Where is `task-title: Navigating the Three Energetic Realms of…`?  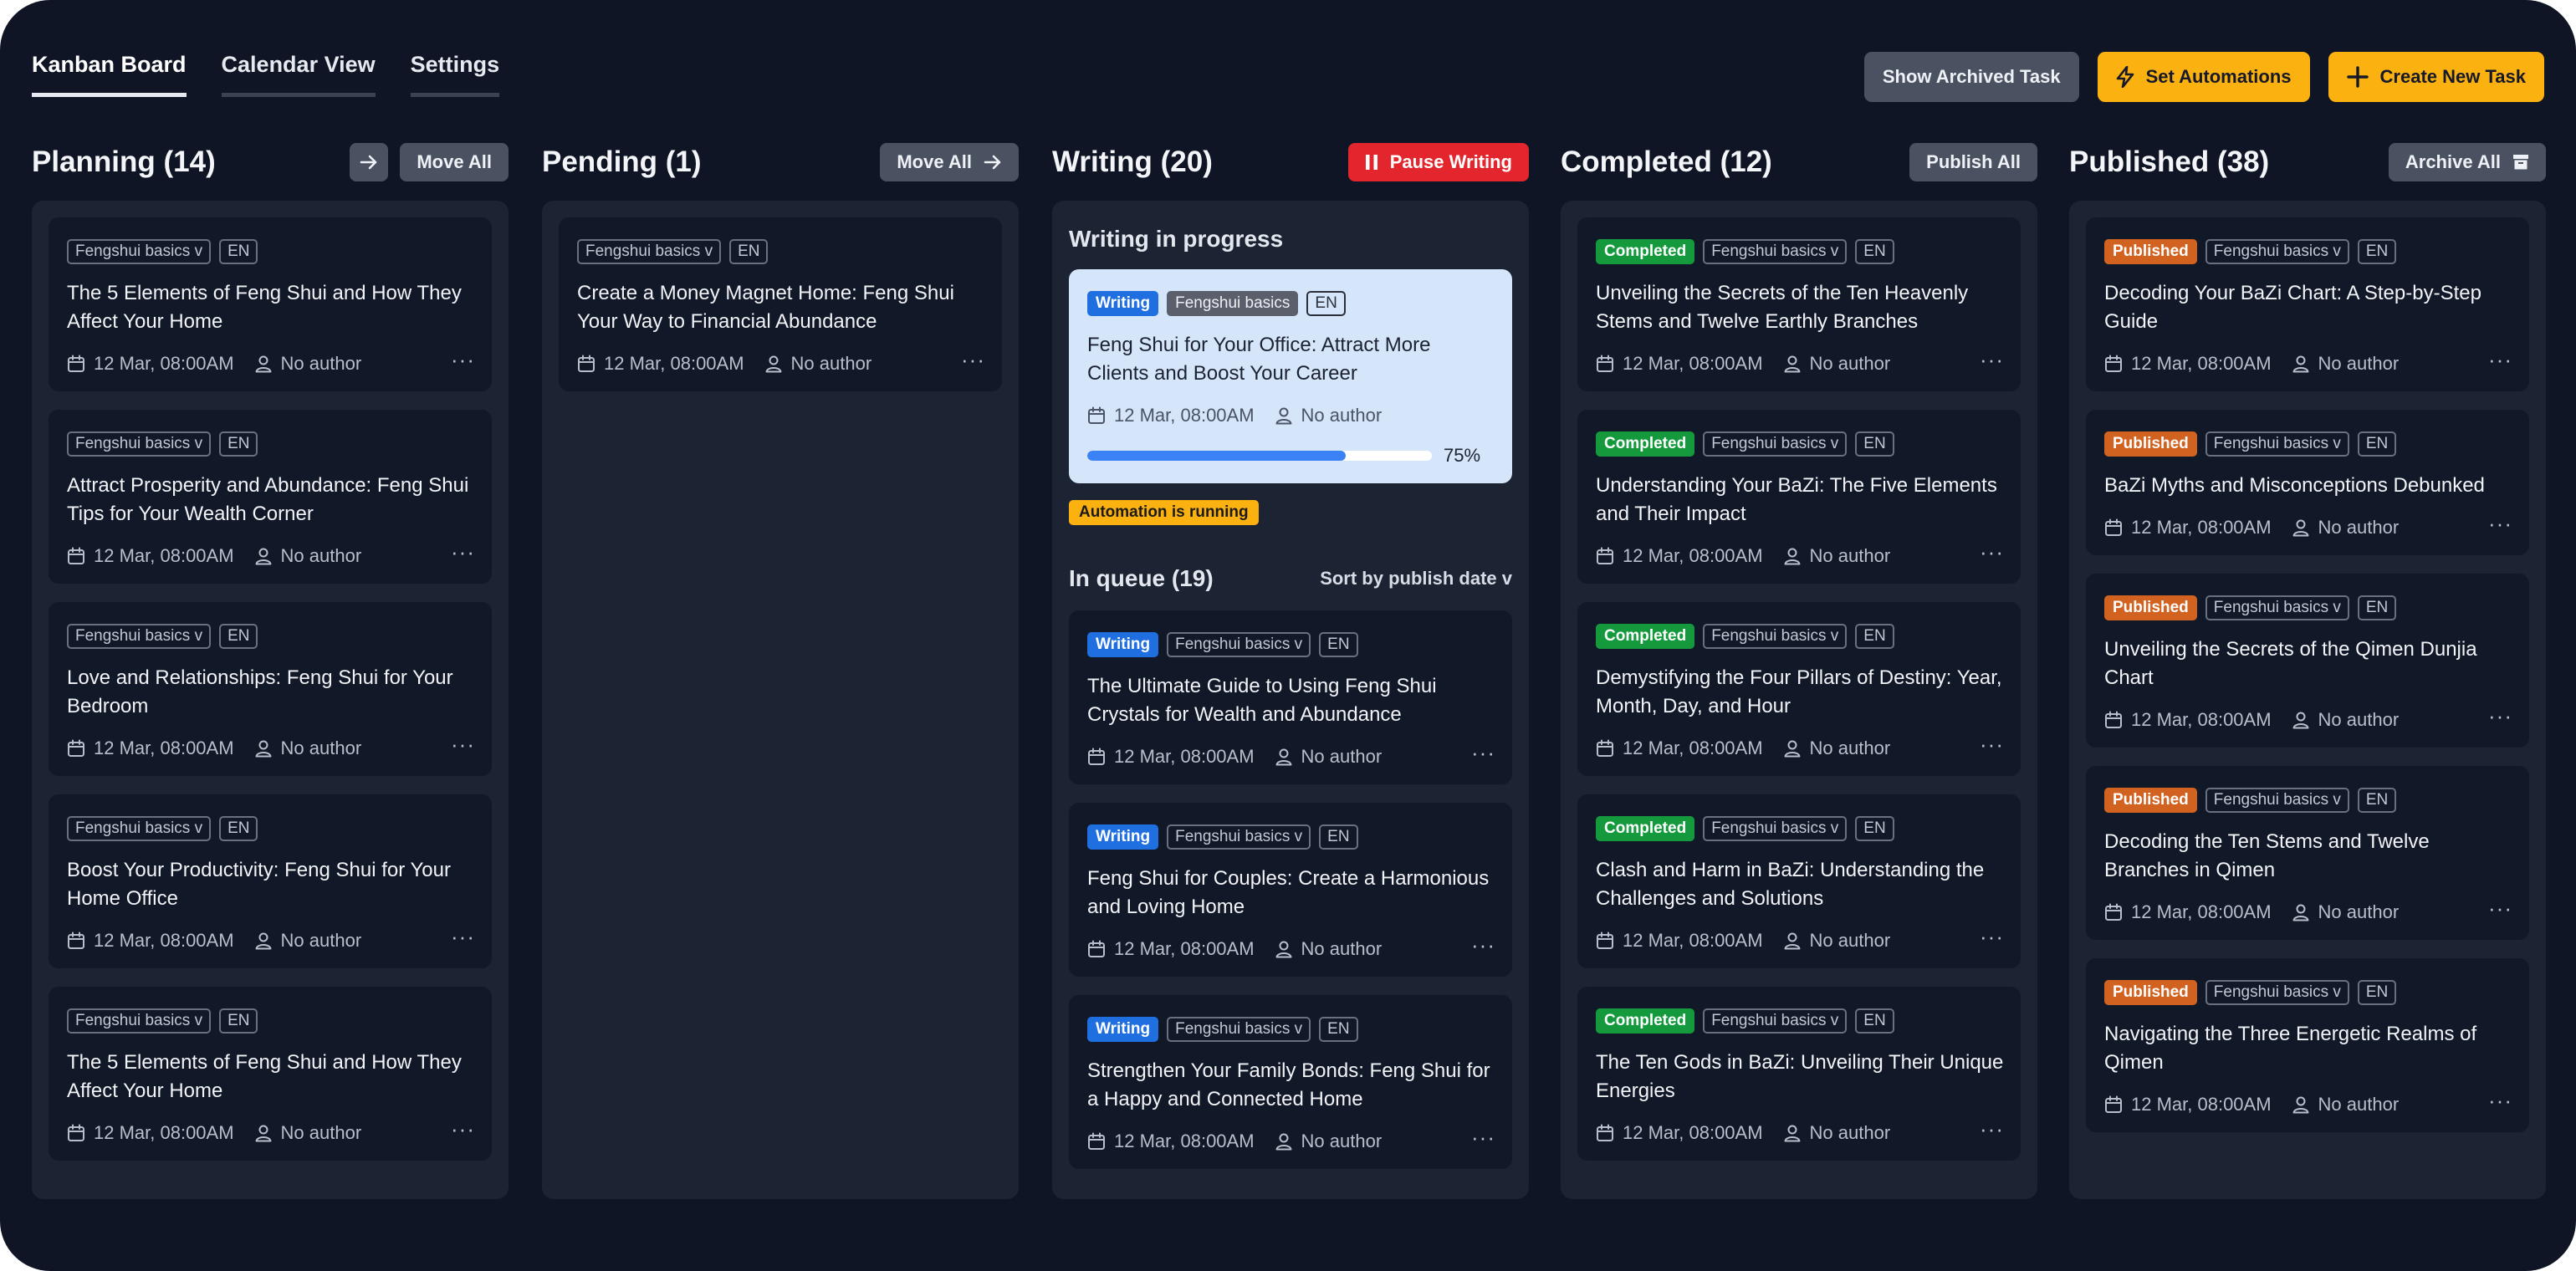
task-title: Navigating the Three Energetic Realms of… is located at coordinates (2290, 1048).